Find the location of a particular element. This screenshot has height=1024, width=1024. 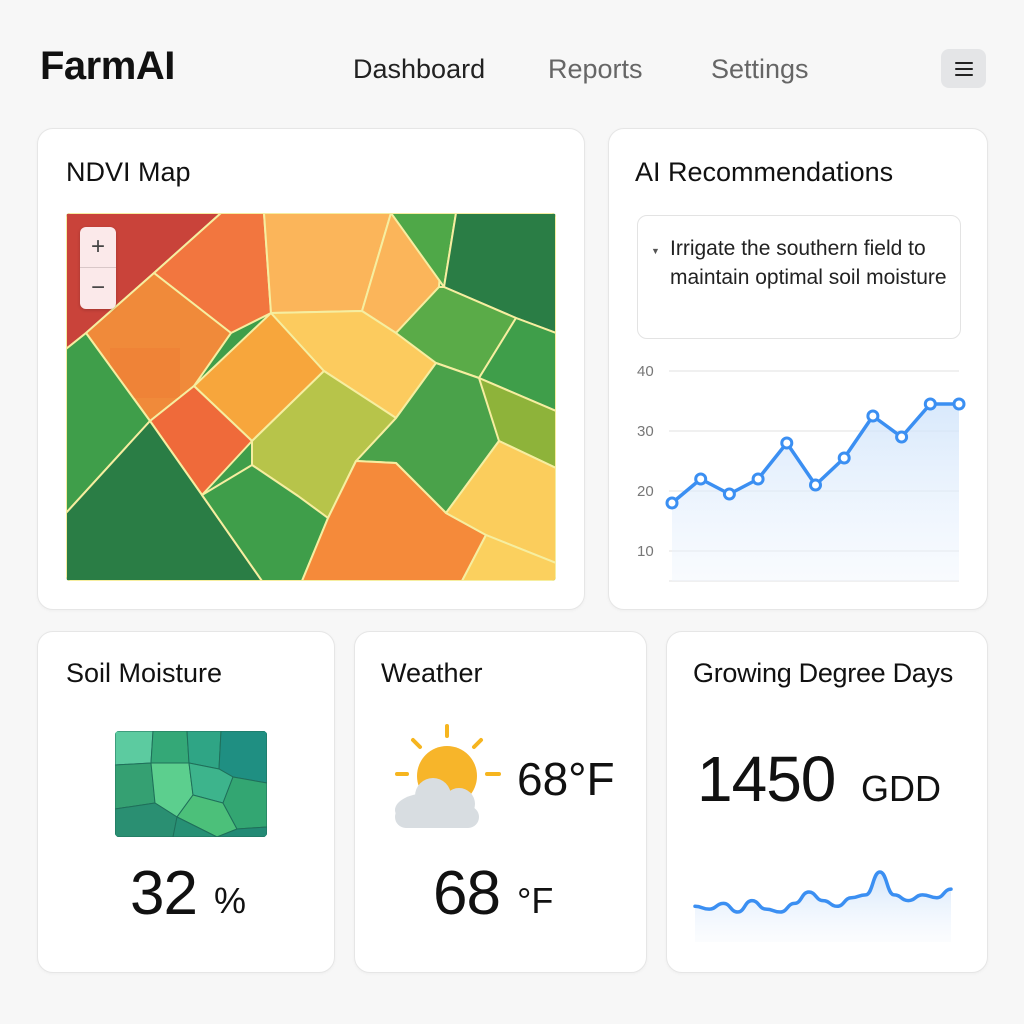

soil-moisture-unit: % is located at coordinates (230, 900).